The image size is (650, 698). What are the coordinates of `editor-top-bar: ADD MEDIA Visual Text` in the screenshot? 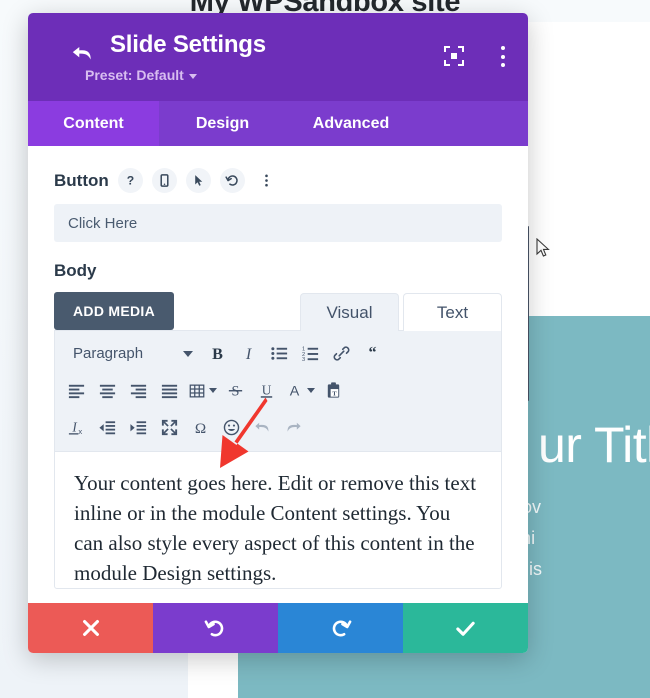 It's located at (278, 311).